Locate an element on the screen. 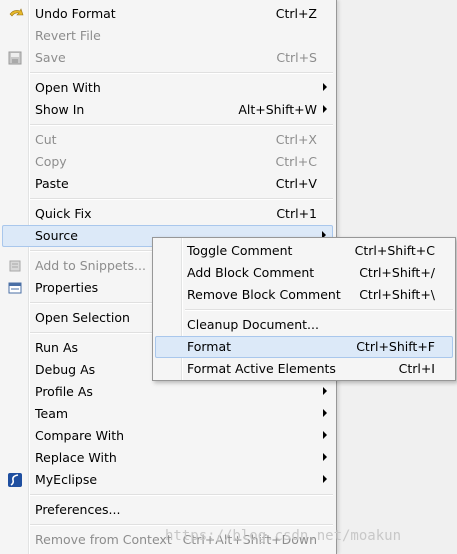 The height and width of the screenshot is (554, 457). menu-item-label: Compare With is located at coordinates (80, 435).